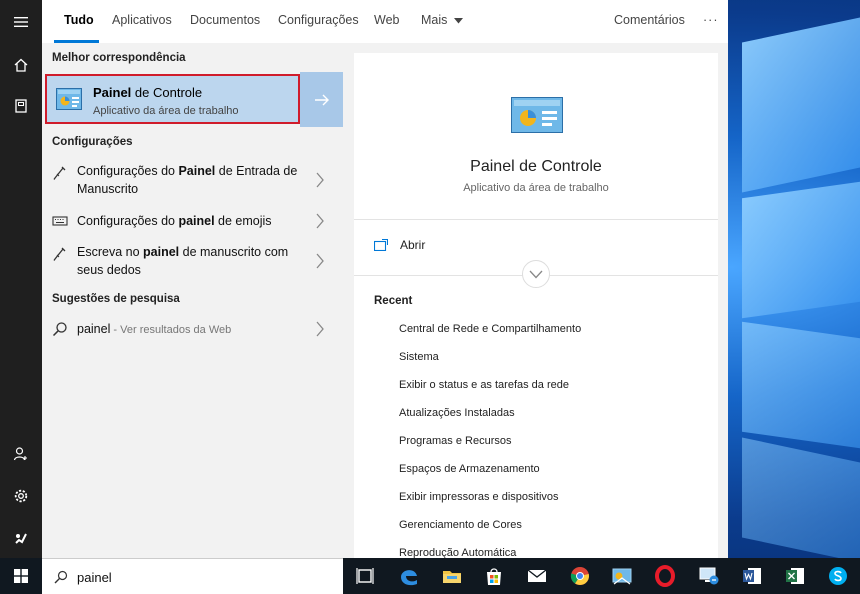 This screenshot has width=860, height=594. I want to click on recent-item: Programas e Recursos, so click(455, 441).